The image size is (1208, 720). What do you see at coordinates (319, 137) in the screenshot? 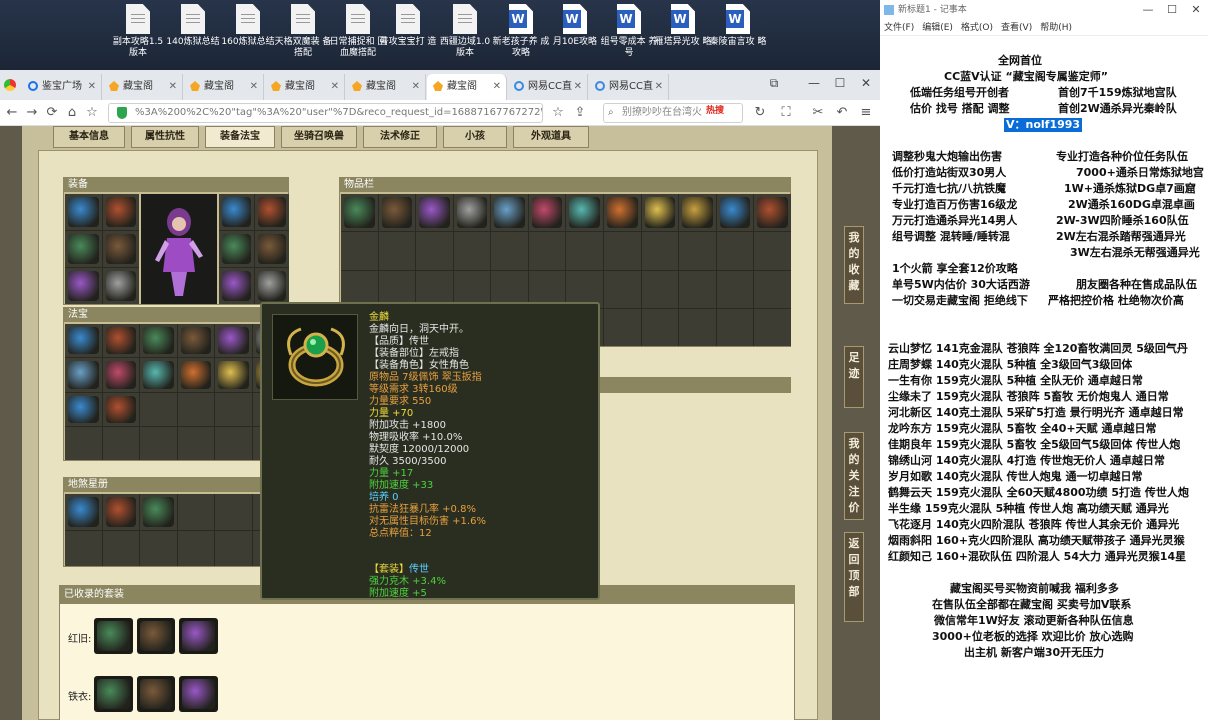
I see `role-tab: 坐骑召唤兽` at bounding box center [319, 137].